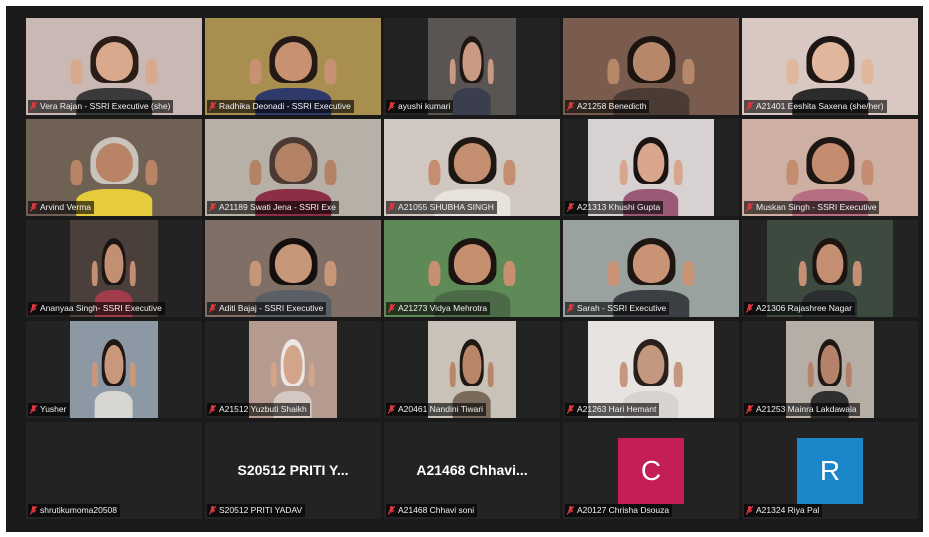 This screenshot has height=537, width=929. I want to click on participant-name-tag: A21258 Benedicth, so click(607, 106).